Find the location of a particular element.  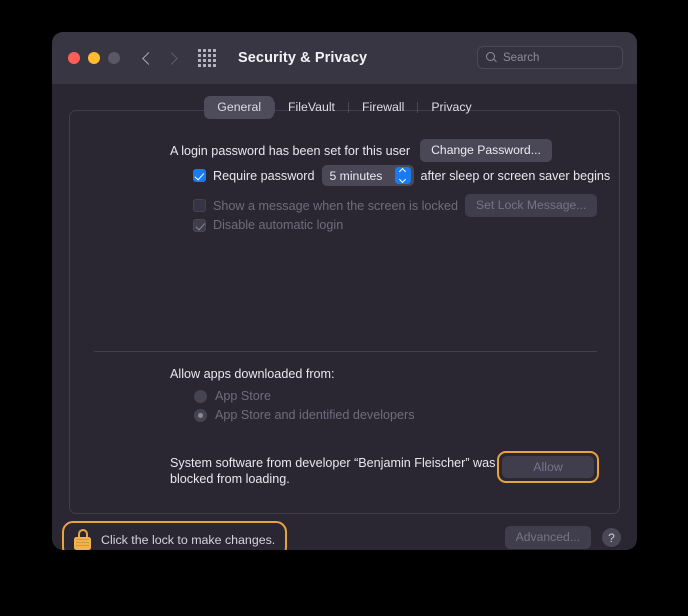

lock-button-highlight: Click the lock to make changes. is located at coordinates (175, 535).